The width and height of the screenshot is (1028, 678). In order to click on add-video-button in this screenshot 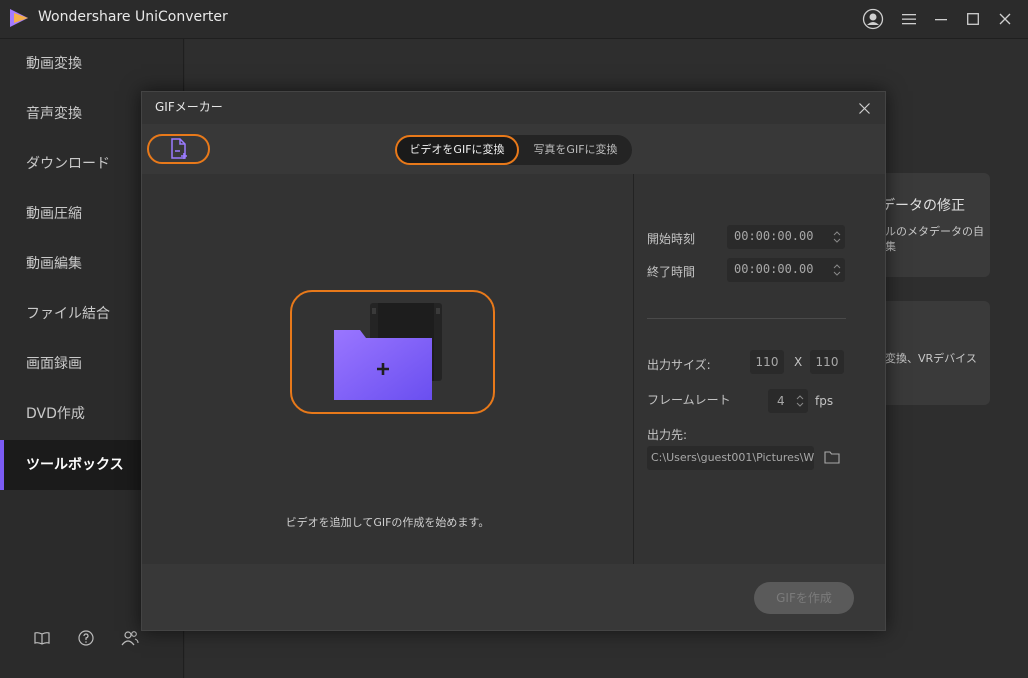, I will do `click(392, 352)`.